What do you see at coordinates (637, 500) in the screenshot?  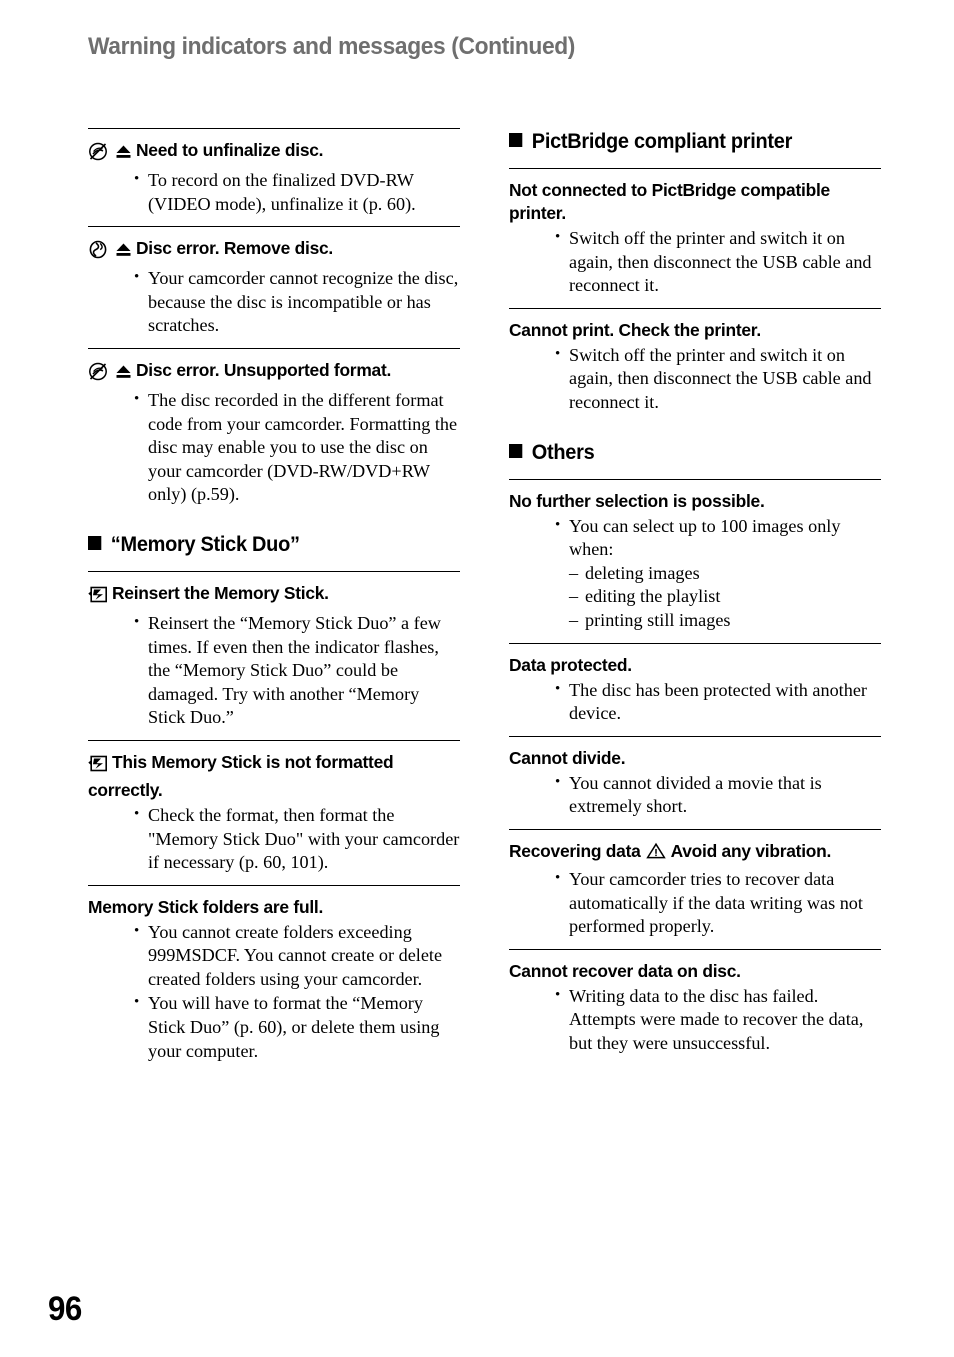 I see `message-heading: No further selection is possible.` at bounding box center [637, 500].